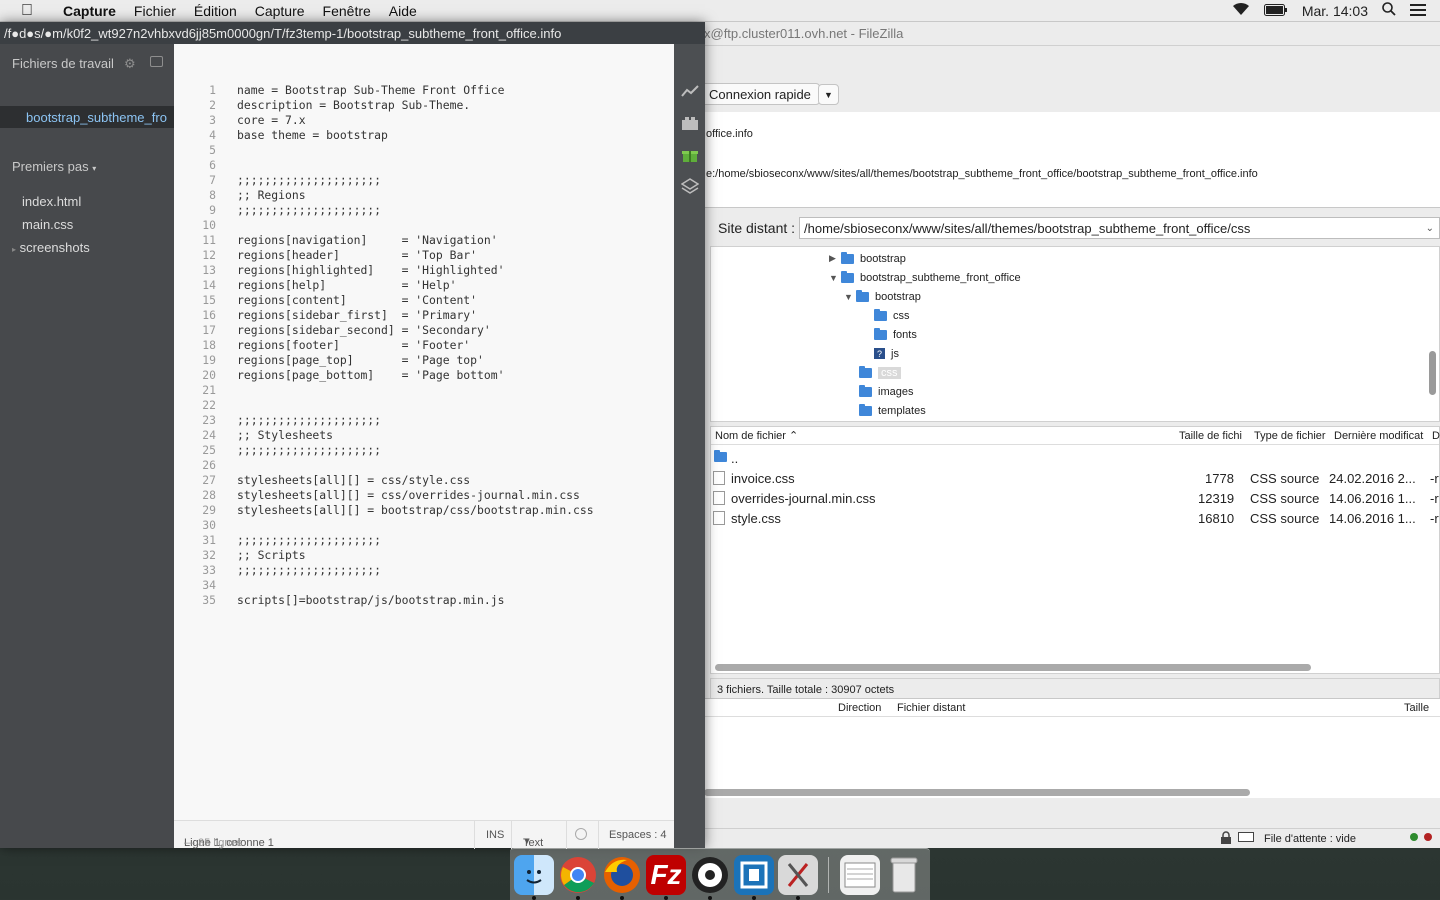 The width and height of the screenshot is (1440, 900). I want to click on code-line: 5, so click(424, 150).